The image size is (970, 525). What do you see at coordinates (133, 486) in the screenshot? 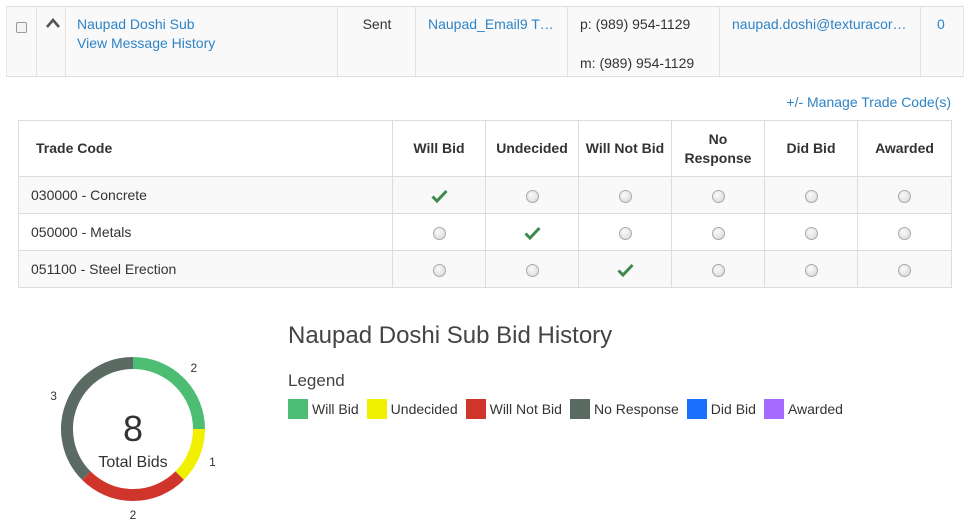
I see `donut-slice-will-not-bid` at bounding box center [133, 486].